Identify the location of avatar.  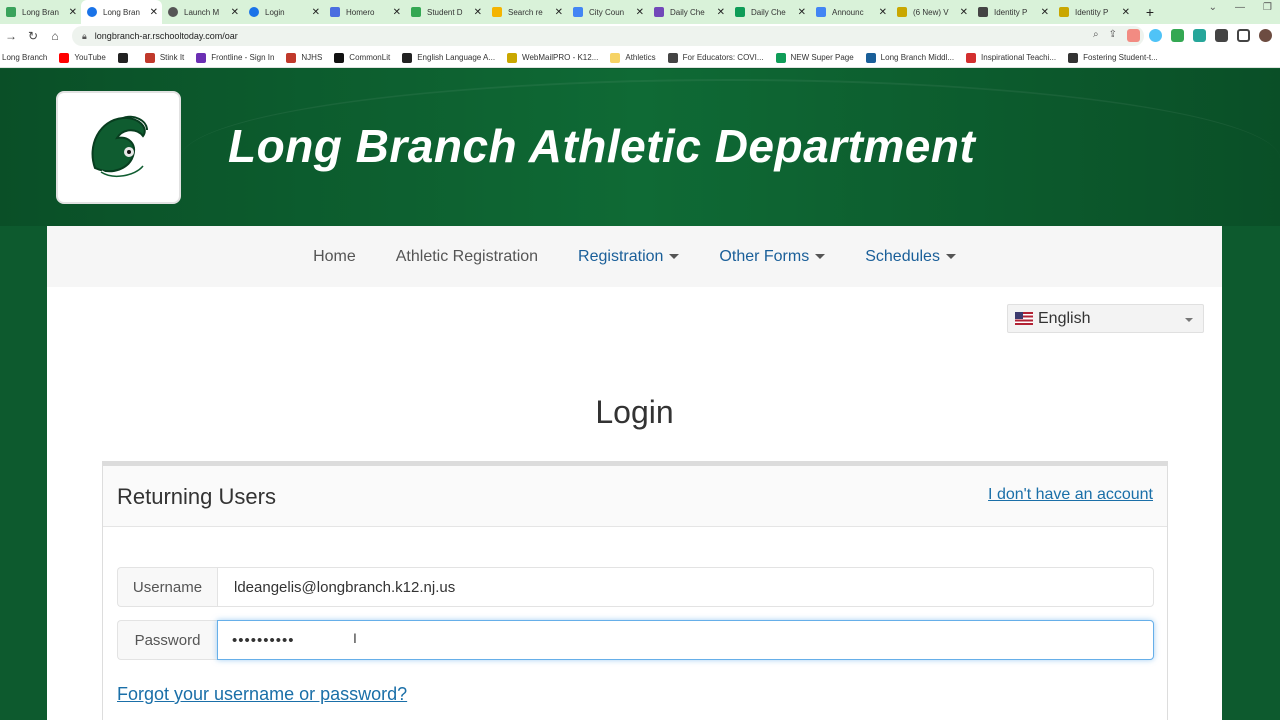
(1265, 35).